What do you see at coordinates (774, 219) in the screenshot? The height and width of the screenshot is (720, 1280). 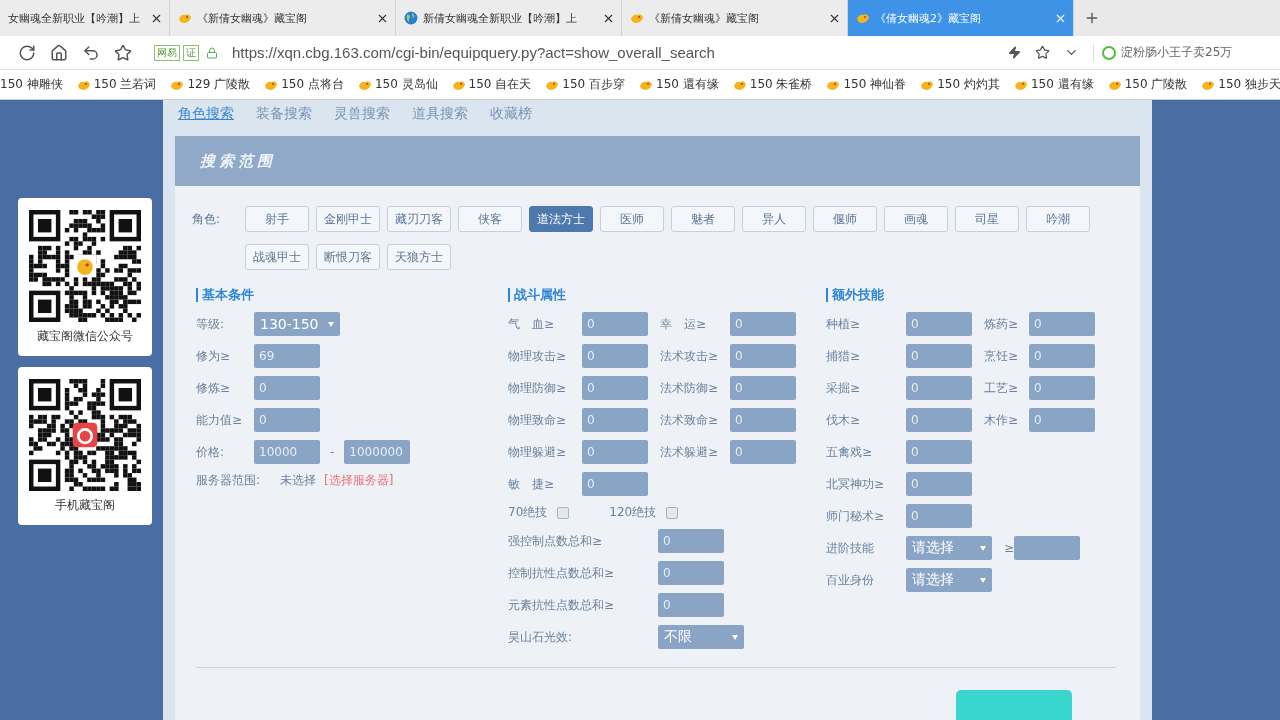 I see `role-button: 异人` at bounding box center [774, 219].